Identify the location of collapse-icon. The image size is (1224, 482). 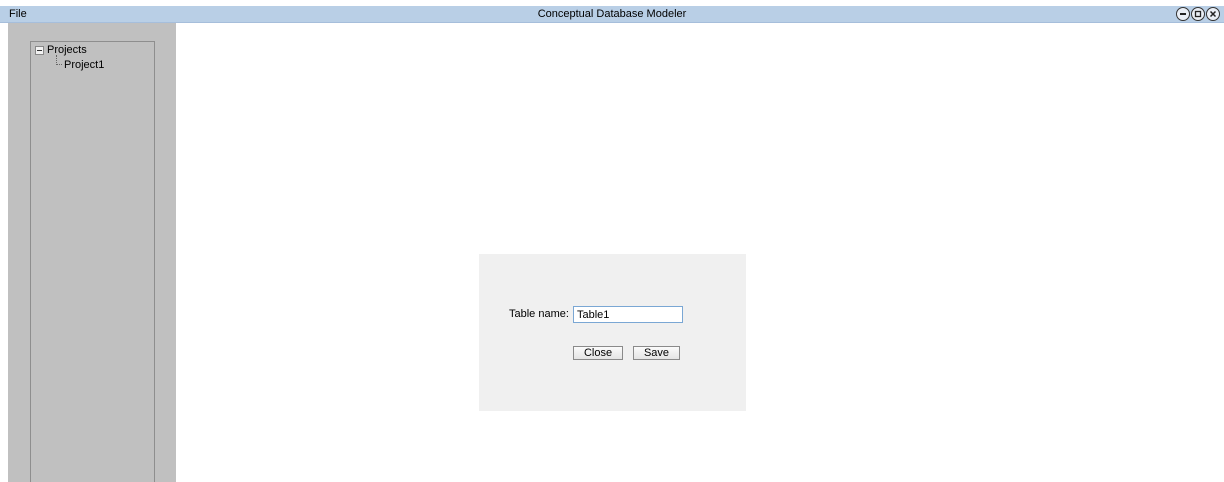
(39, 50).